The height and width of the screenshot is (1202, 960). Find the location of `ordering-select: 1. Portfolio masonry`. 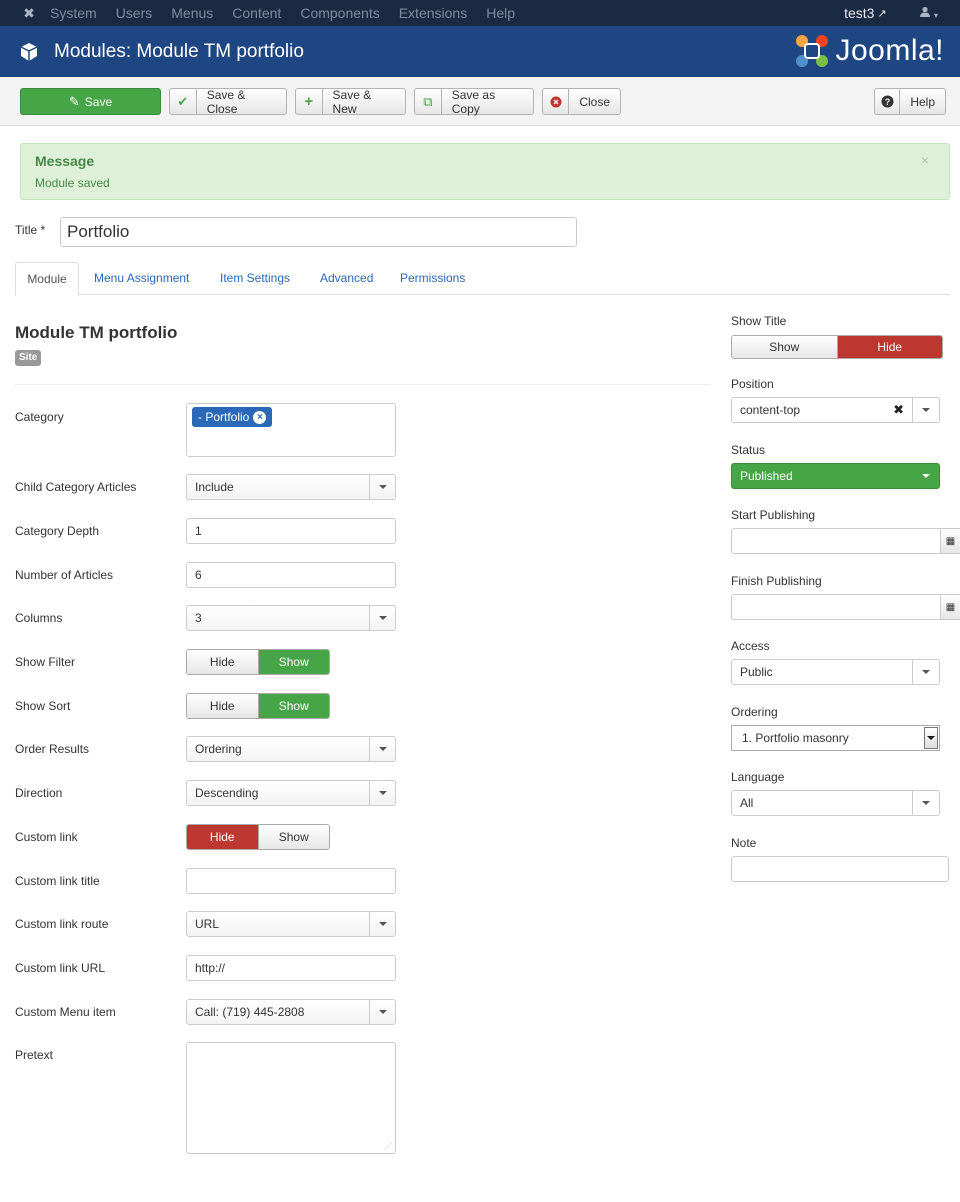

ordering-select: 1. Portfolio masonry is located at coordinates (835, 738).